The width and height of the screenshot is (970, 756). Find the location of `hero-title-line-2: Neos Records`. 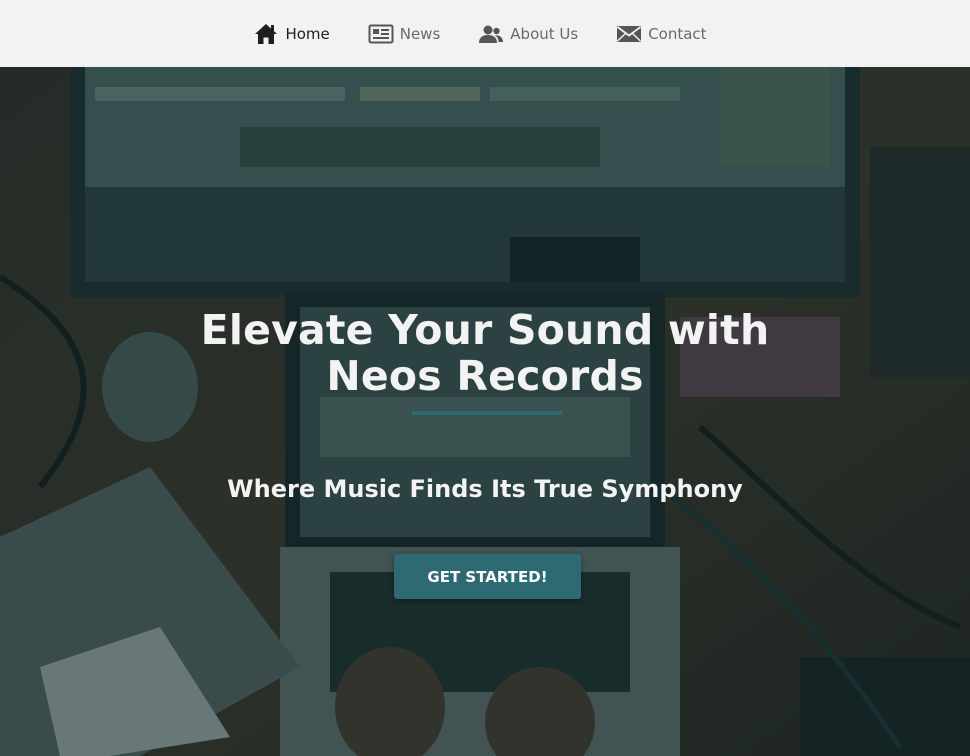

hero-title-line-2: Neos Records is located at coordinates (485, 376).